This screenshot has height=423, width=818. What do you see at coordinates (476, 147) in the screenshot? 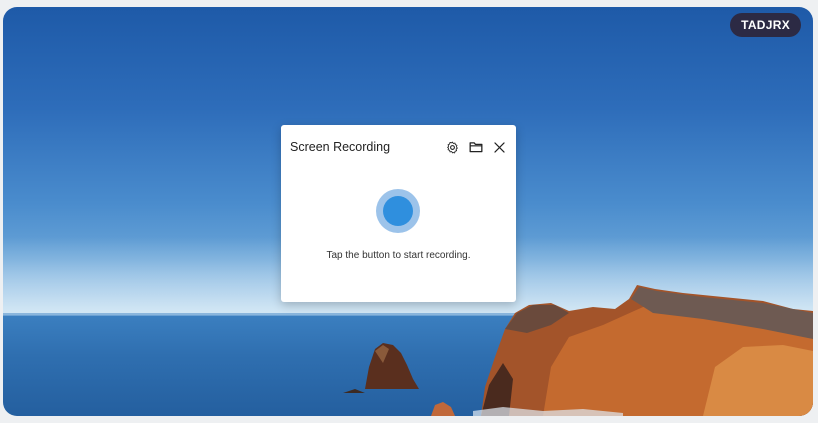
I see `folder-icon` at bounding box center [476, 147].